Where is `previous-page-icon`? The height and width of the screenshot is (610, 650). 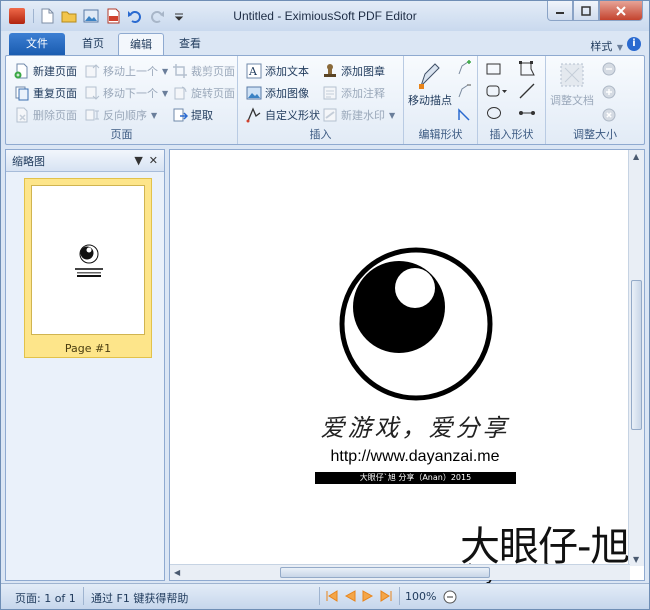
previous-page-icon is located at coordinates (350, 596).